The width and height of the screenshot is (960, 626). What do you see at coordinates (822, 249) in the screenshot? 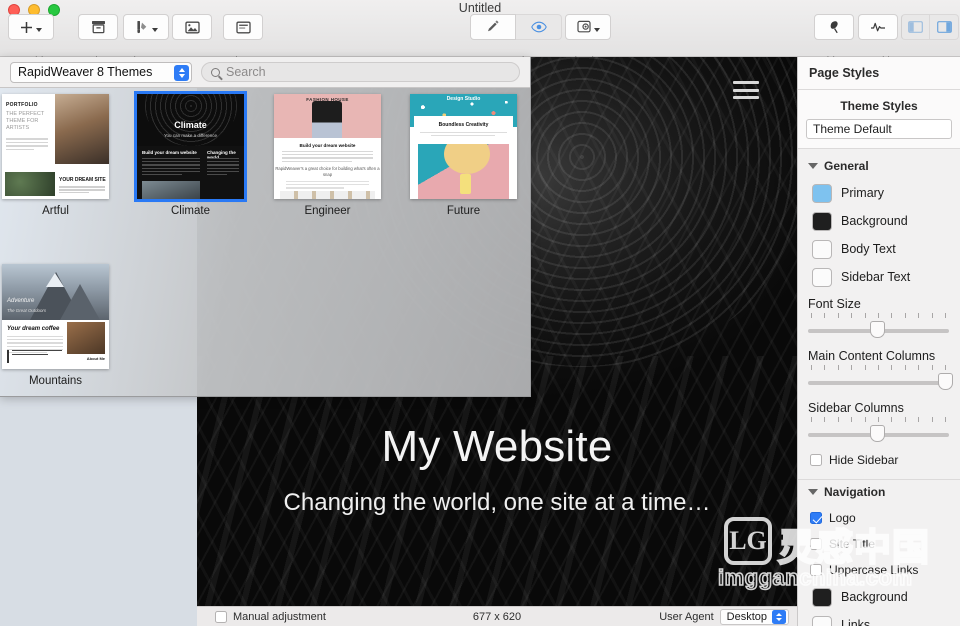
I see `color-swatch-body-text` at bounding box center [822, 249].